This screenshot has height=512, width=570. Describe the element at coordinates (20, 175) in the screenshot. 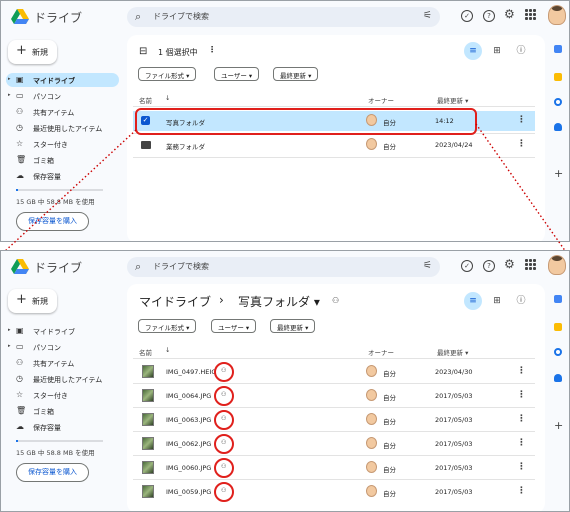

I see `cloud-icon: ☁` at that location.